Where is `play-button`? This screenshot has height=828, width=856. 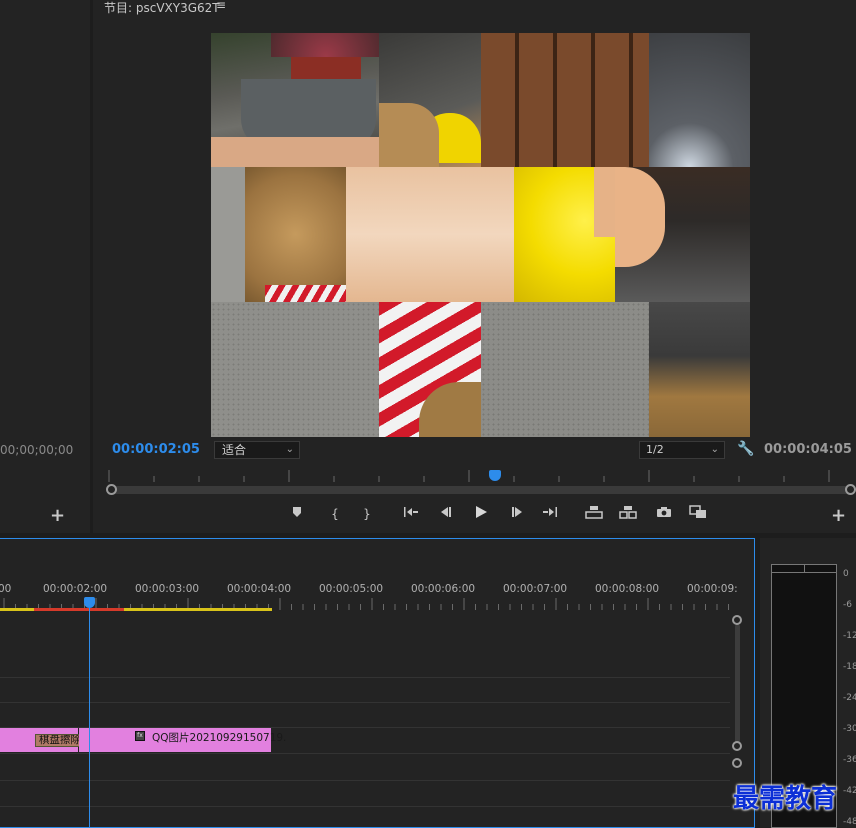 play-button is located at coordinates (481, 514).